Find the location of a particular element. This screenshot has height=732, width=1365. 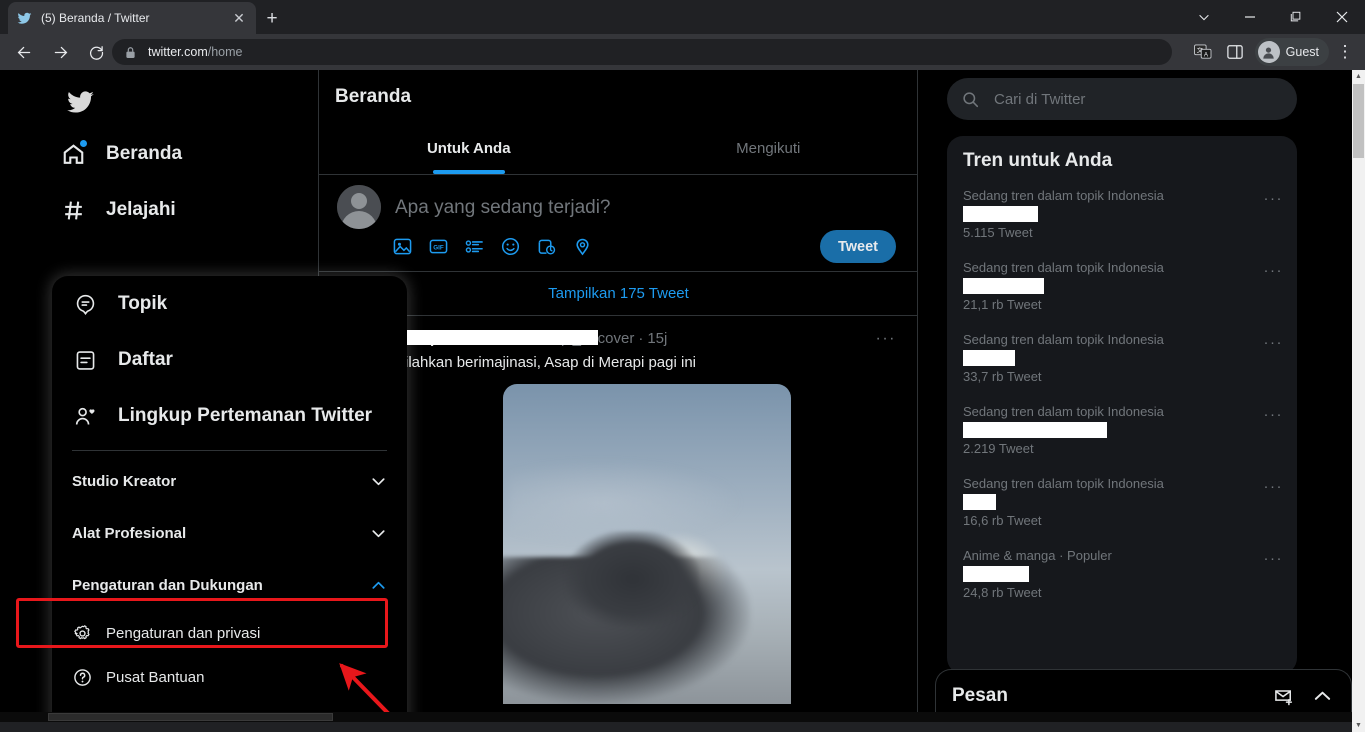

toolbar-right-actions: 文A Guest ⋮ is located at coordinates (1274, 52).